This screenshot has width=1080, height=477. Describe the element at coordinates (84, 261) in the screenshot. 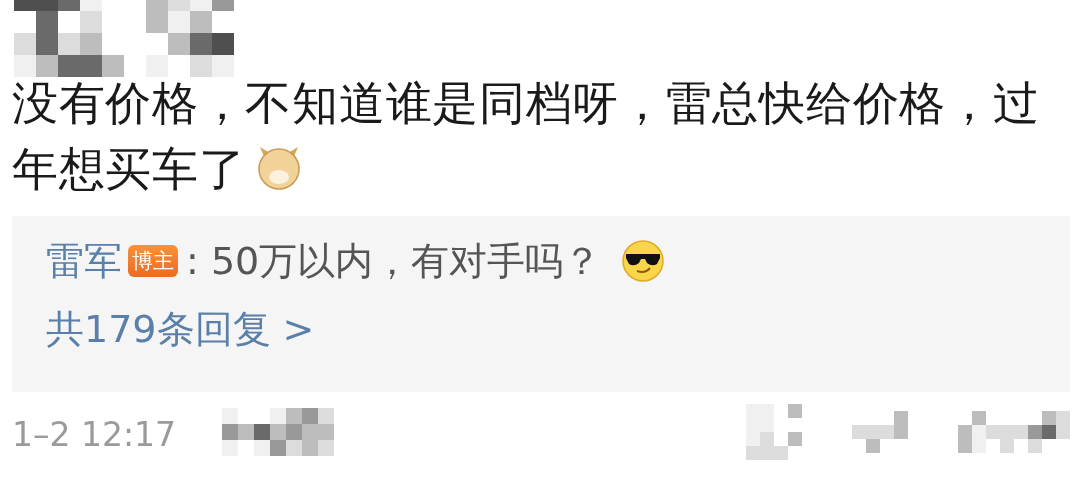

I see `reply-author: 雷军` at that location.